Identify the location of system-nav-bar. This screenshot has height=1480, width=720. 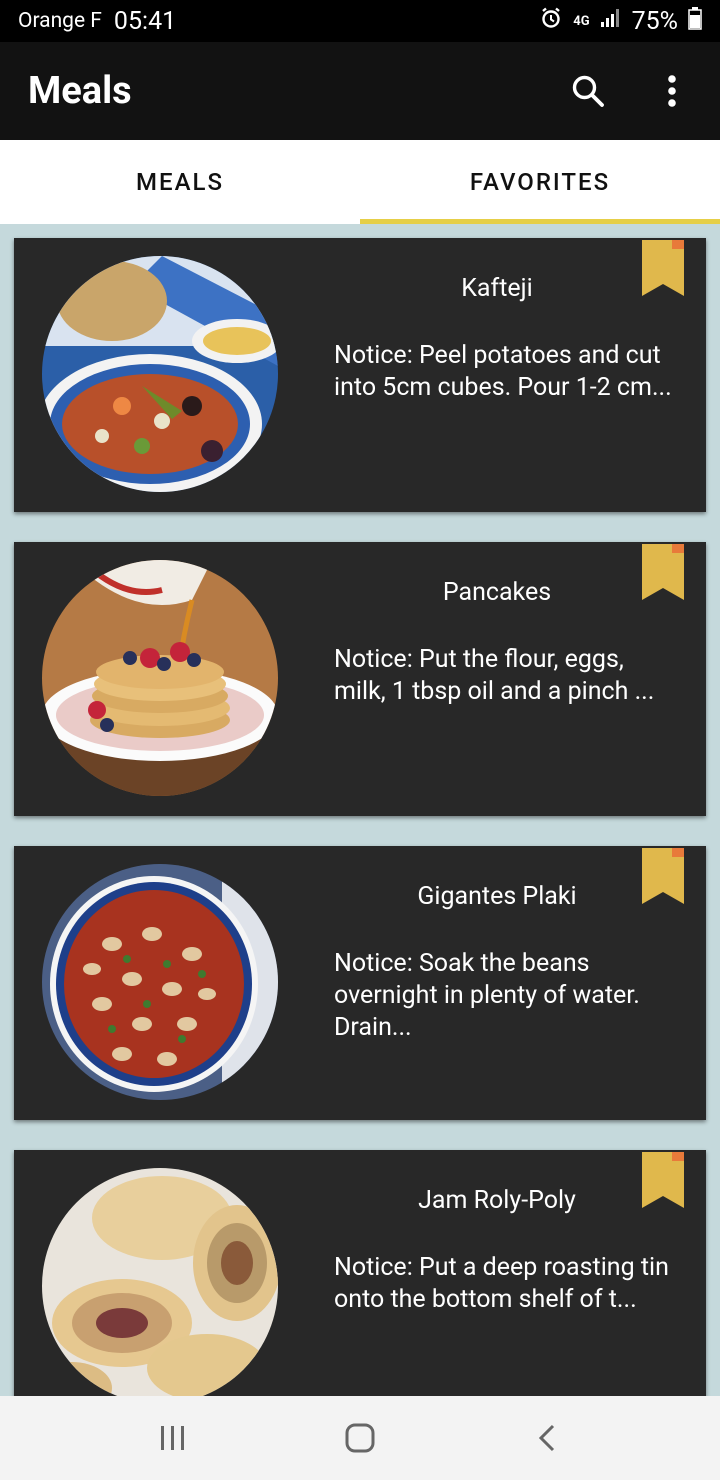
(360, 1438).